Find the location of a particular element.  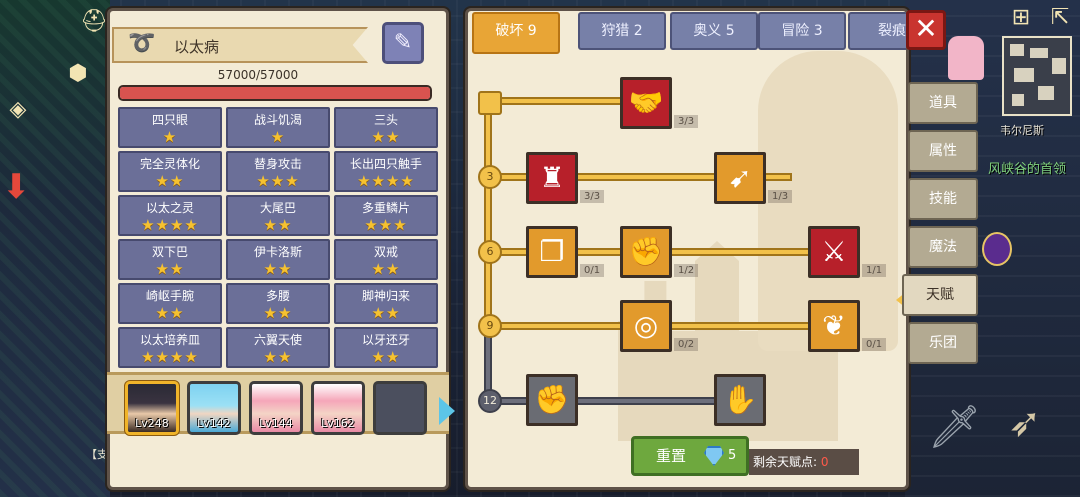

trait-name: 崎岖手腕 is located at coordinates (169, 296).